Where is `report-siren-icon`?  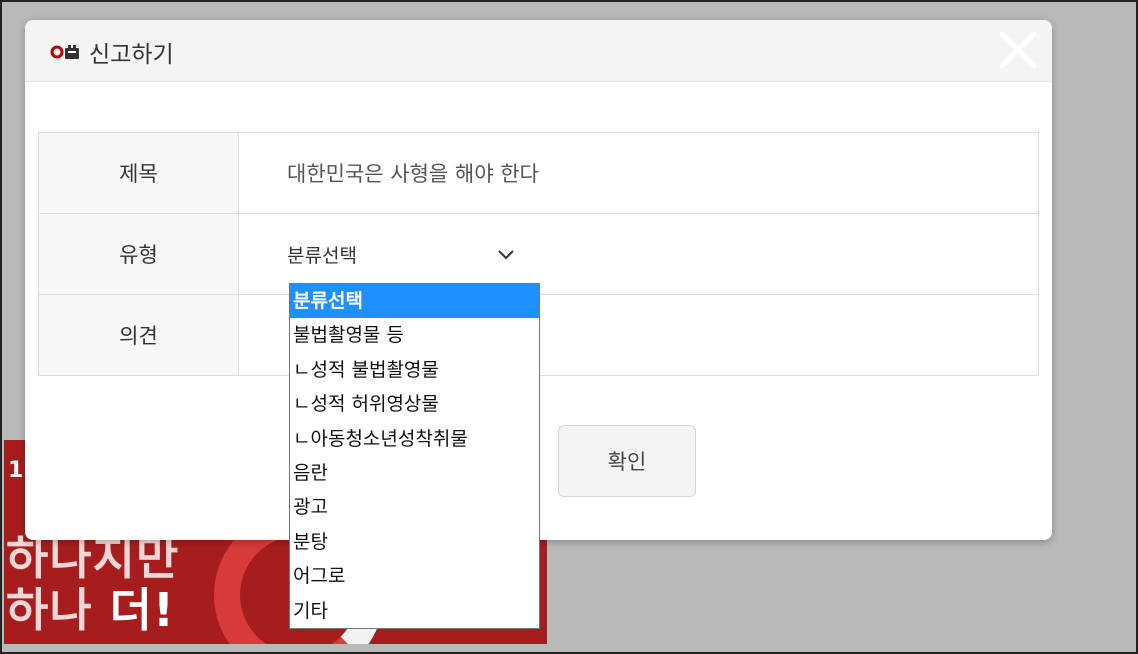
report-siren-icon is located at coordinates (67, 52).